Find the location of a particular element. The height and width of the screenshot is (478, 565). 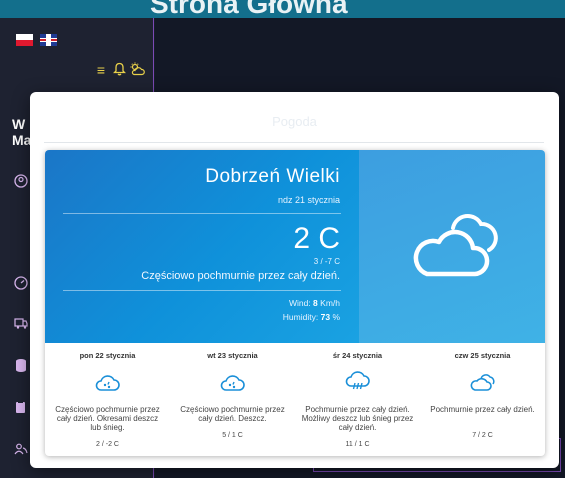

app-header: Strona Główna is located at coordinates (282, 9).